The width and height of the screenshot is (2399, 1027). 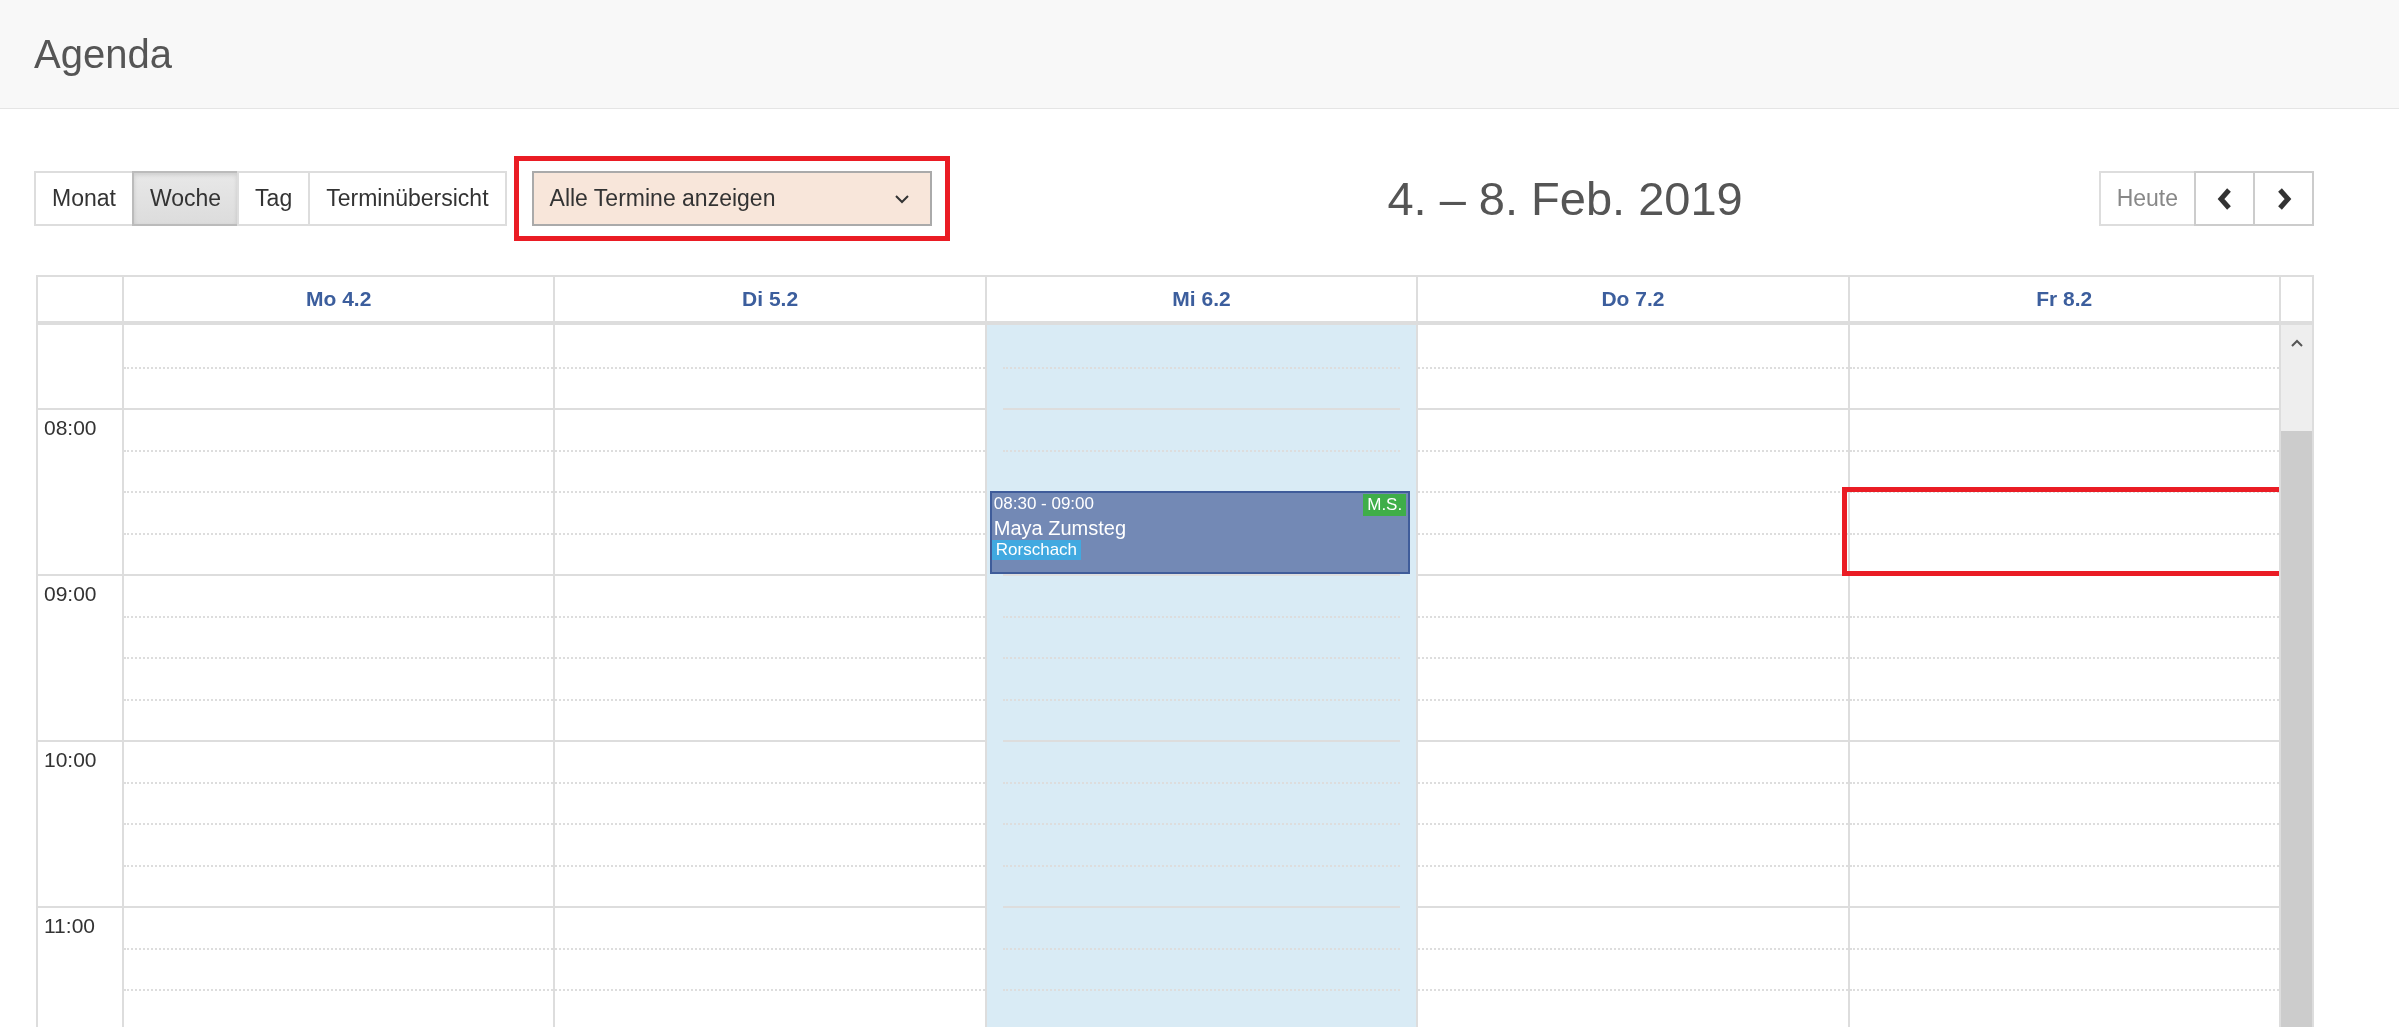 I want to click on view-tab: Terminübersicht, so click(x=407, y=198).